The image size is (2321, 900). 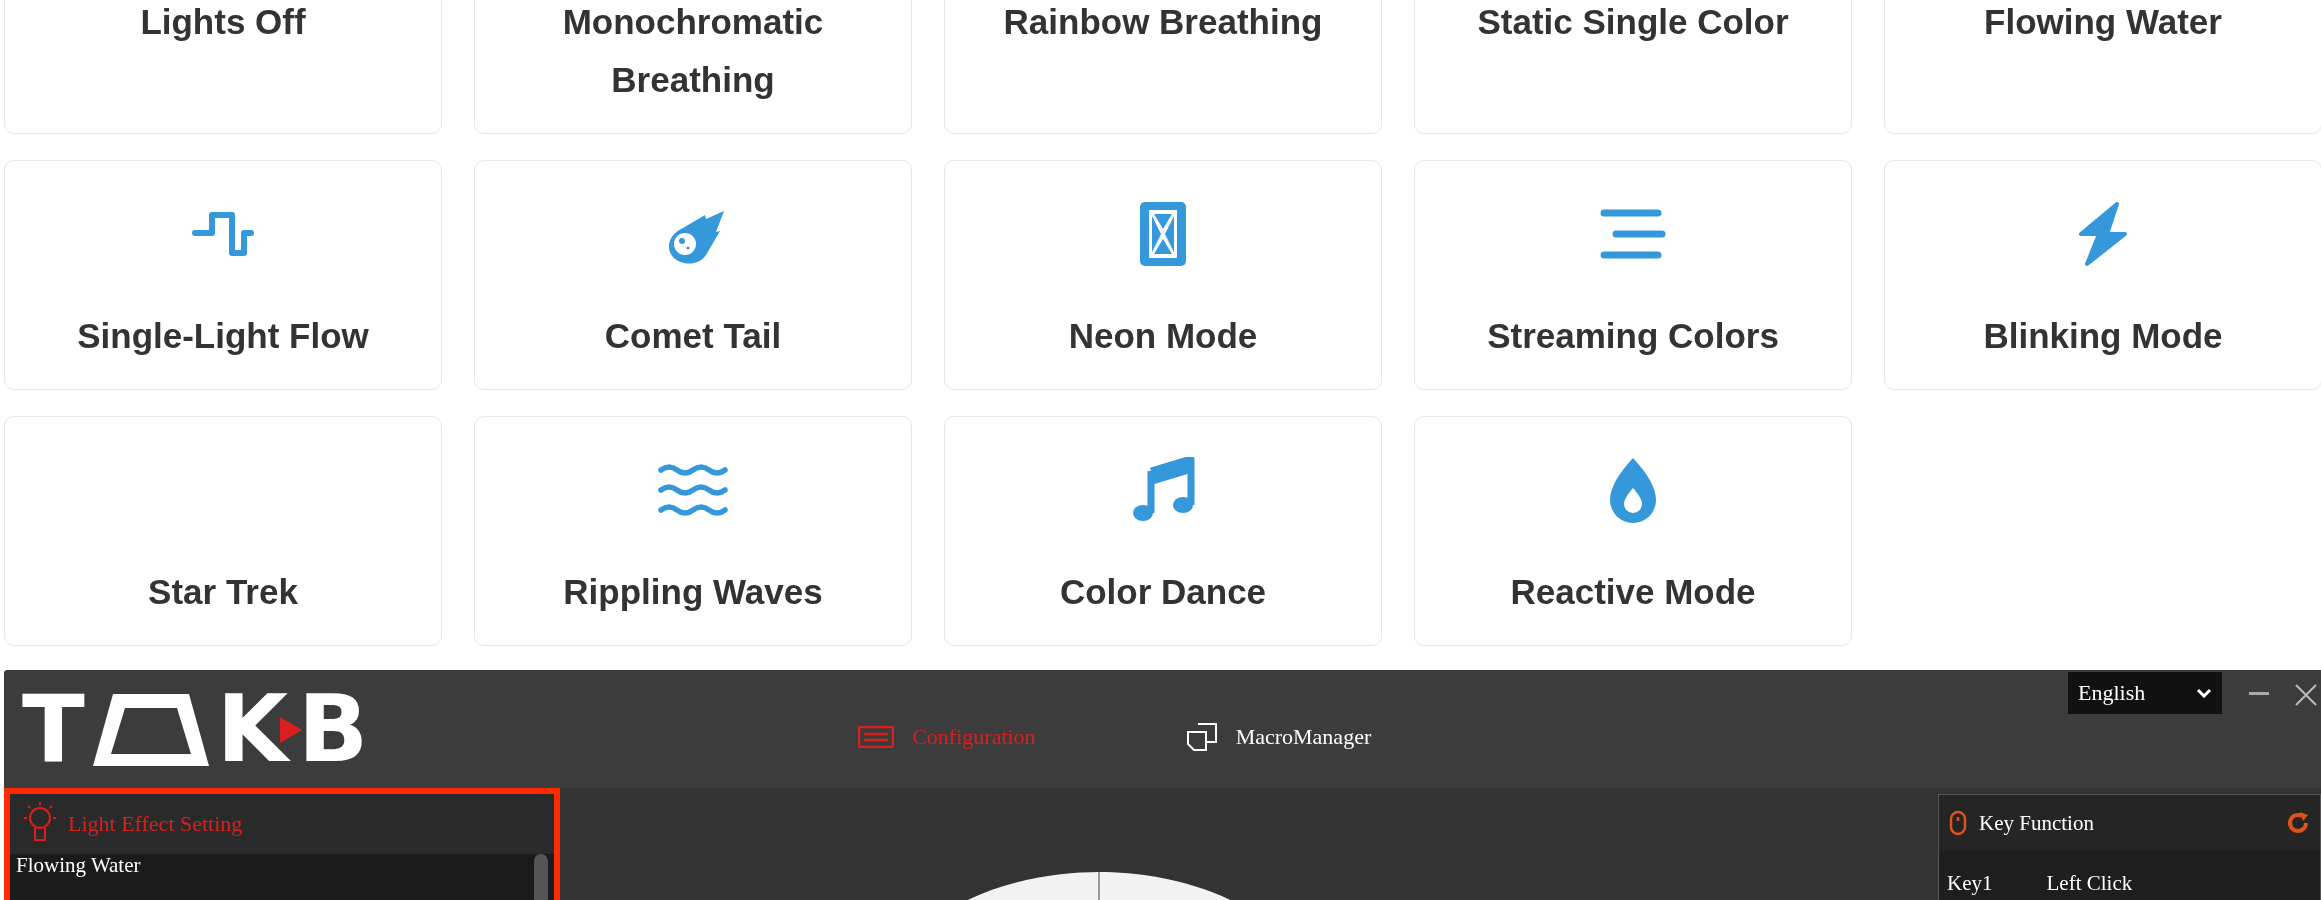 I want to click on effect-label: Static Single Color, so click(x=1633, y=22).